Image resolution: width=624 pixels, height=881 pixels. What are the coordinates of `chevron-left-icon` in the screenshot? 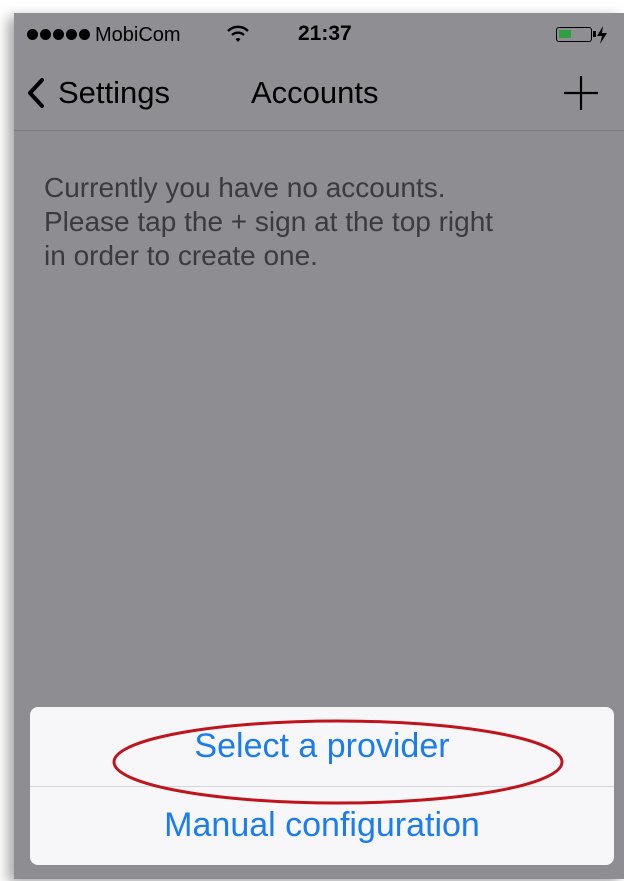 It's located at (36, 93).